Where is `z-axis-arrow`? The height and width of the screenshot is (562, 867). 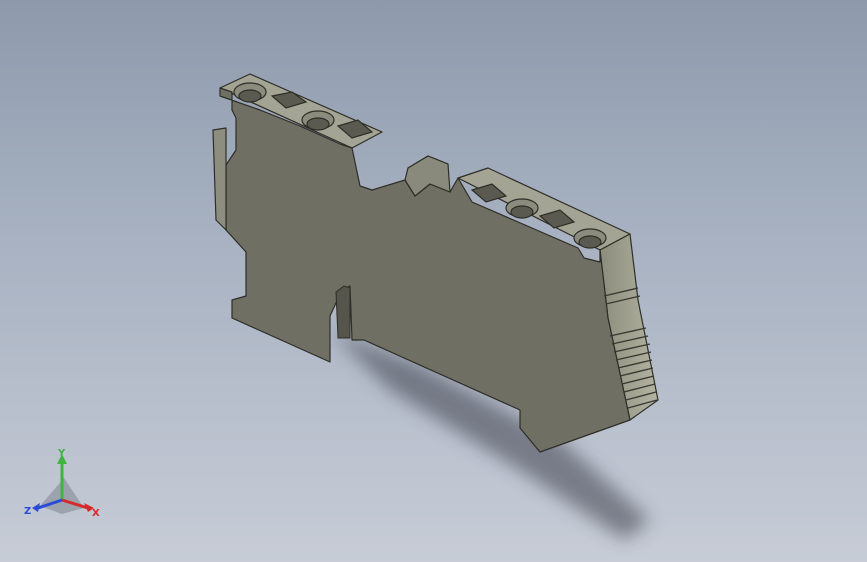
z-axis-arrow is located at coordinates (36, 507).